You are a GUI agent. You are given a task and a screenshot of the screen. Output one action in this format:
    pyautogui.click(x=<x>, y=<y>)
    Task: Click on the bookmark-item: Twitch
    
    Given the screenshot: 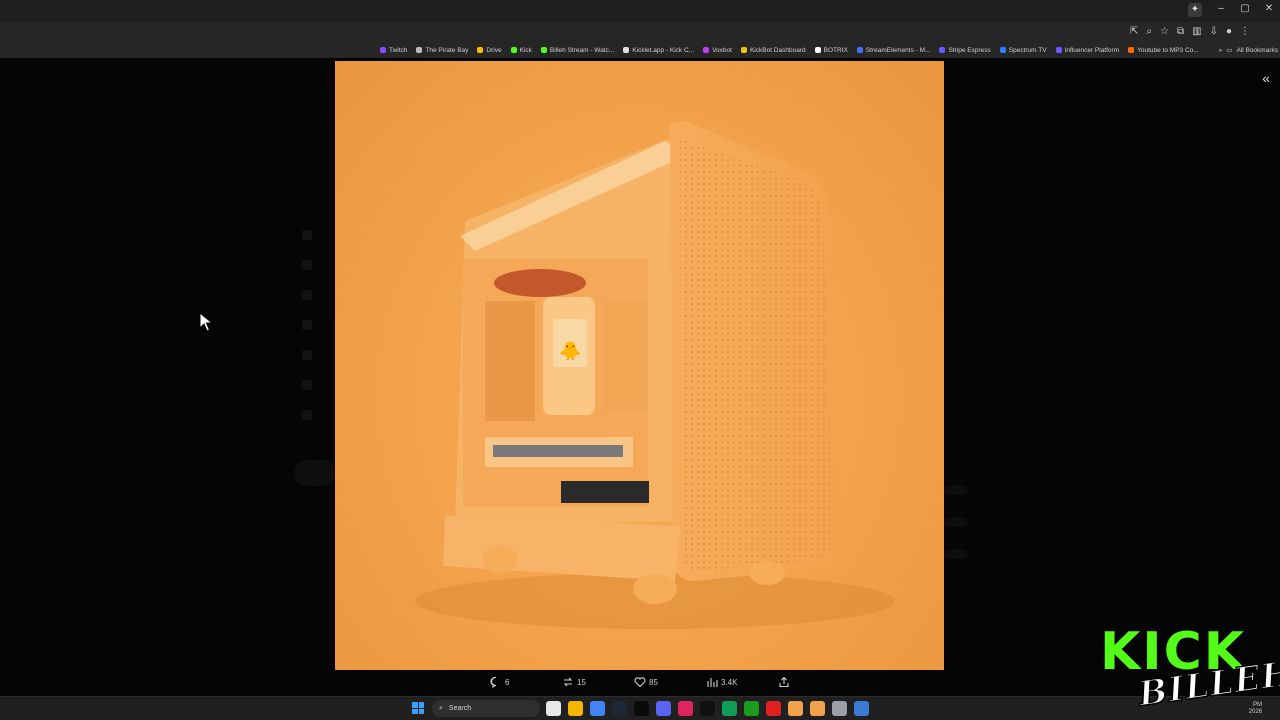 What is the action you would take?
    pyautogui.click(x=393, y=50)
    